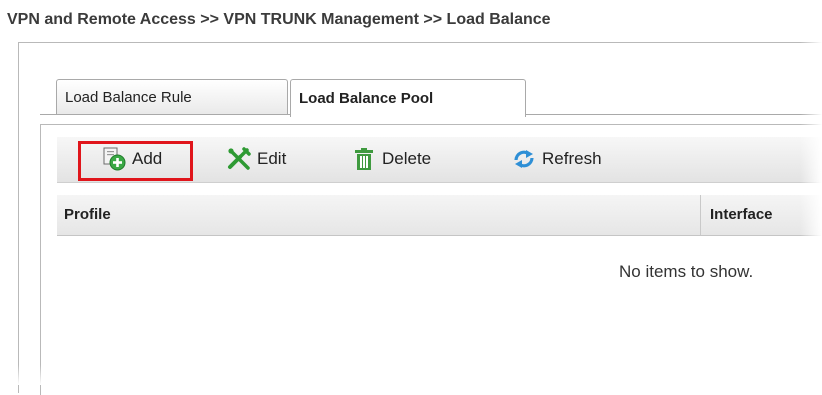 The image size is (822, 395). Describe the element at coordinates (524, 159) in the screenshot. I see `refresh-icon` at that location.